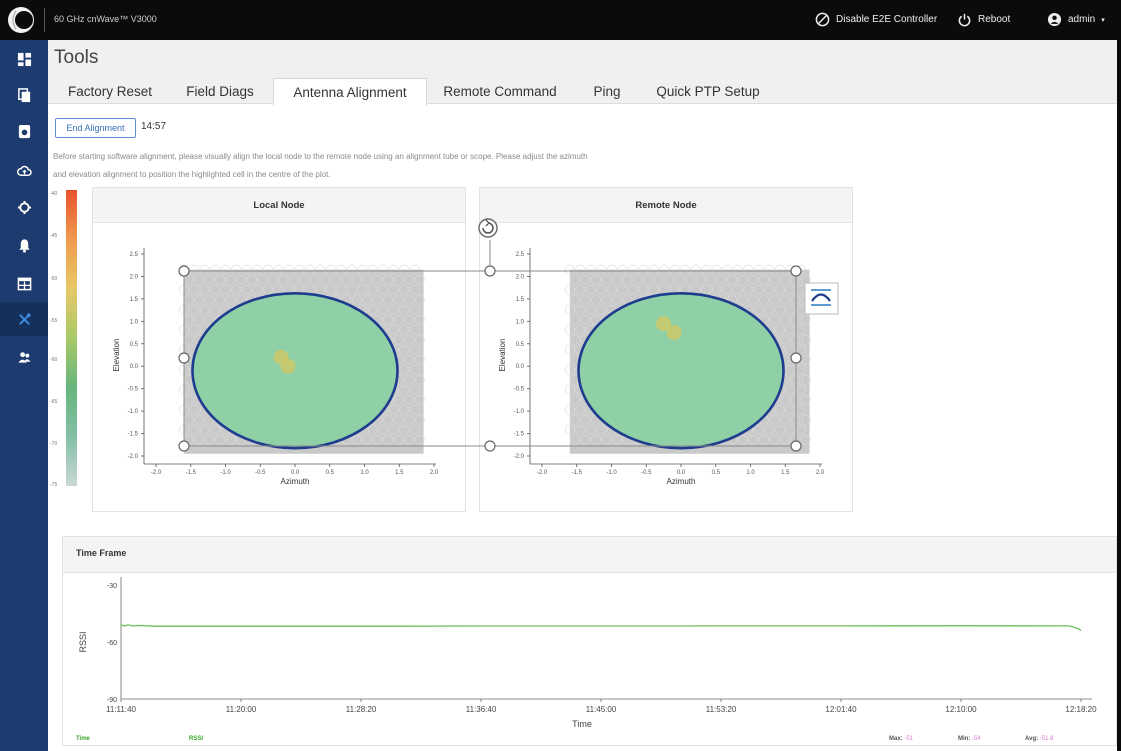 The width and height of the screenshot is (1121, 751). I want to click on product-name: 60 GHz cnWave™ V3000, so click(105, 19).